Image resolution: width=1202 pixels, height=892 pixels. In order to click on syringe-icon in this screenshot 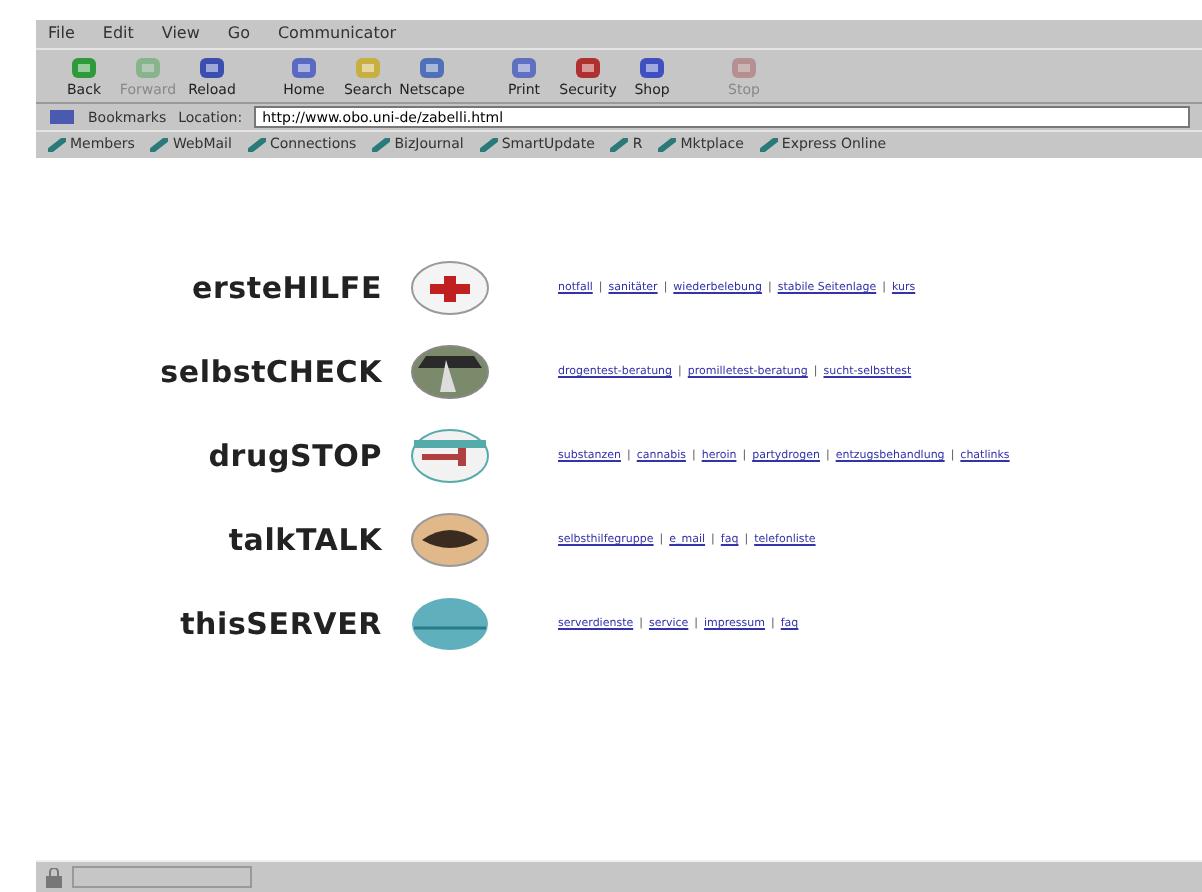, I will do `click(450, 455)`.